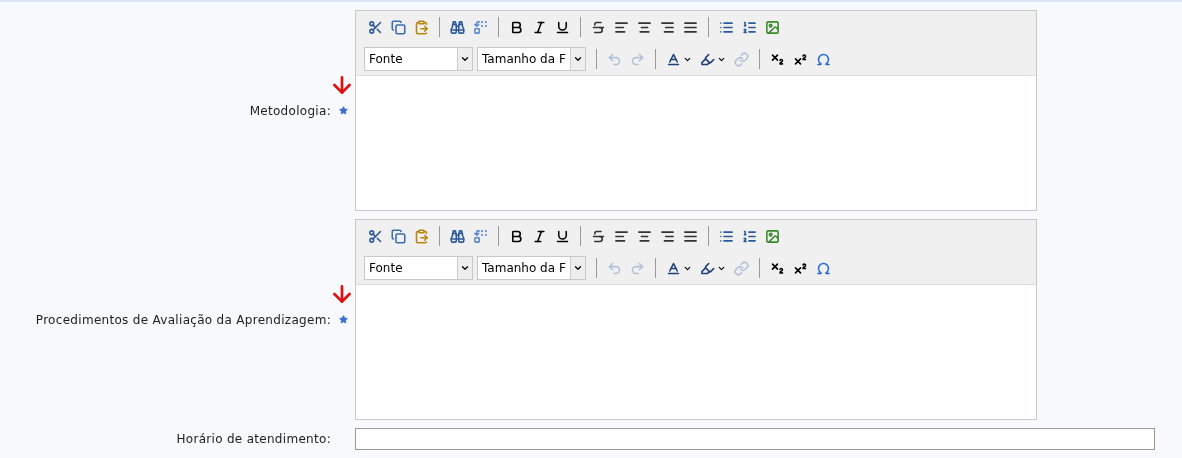 Image resolution: width=1182 pixels, height=458 pixels. Describe the element at coordinates (183, 320) in the screenshot. I see `field-label: Procedimentos de Avaliação da Aprendizagem:` at that location.